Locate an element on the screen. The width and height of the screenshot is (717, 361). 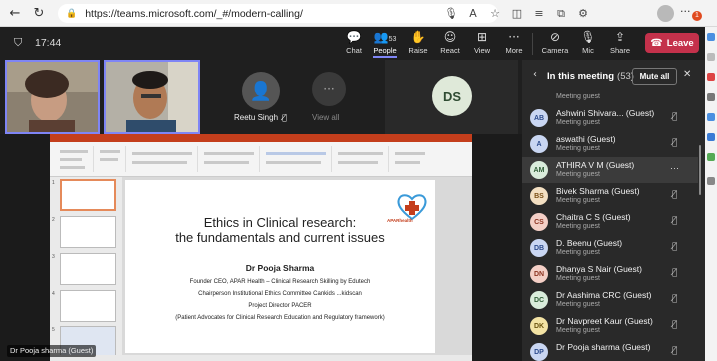
grid-view-icon: ⊞ is located at coordinates (482, 37).